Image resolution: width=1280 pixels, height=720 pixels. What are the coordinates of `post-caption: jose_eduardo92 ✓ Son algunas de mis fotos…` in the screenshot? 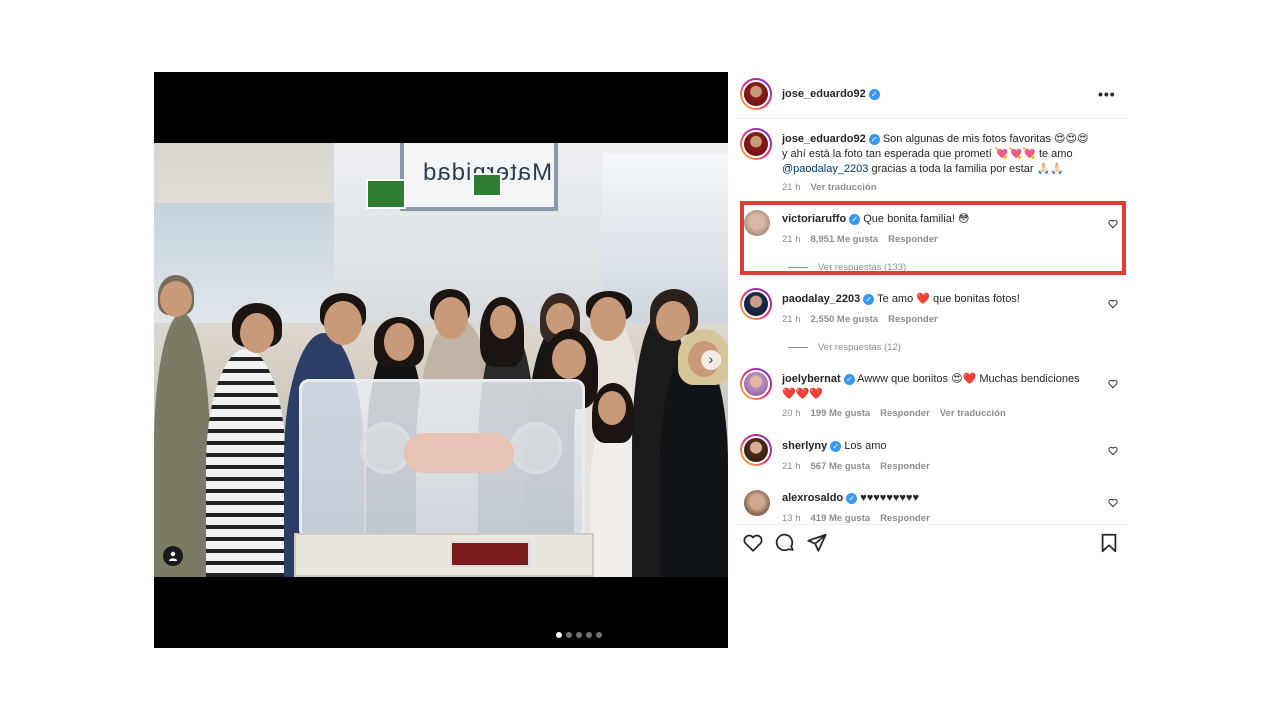 It's located at (952, 154).